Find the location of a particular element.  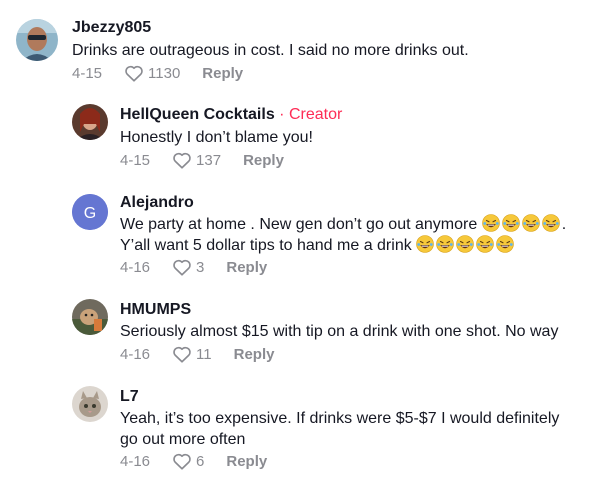

comment-meta: 4-15 1130 Reply is located at coordinates (157, 73).